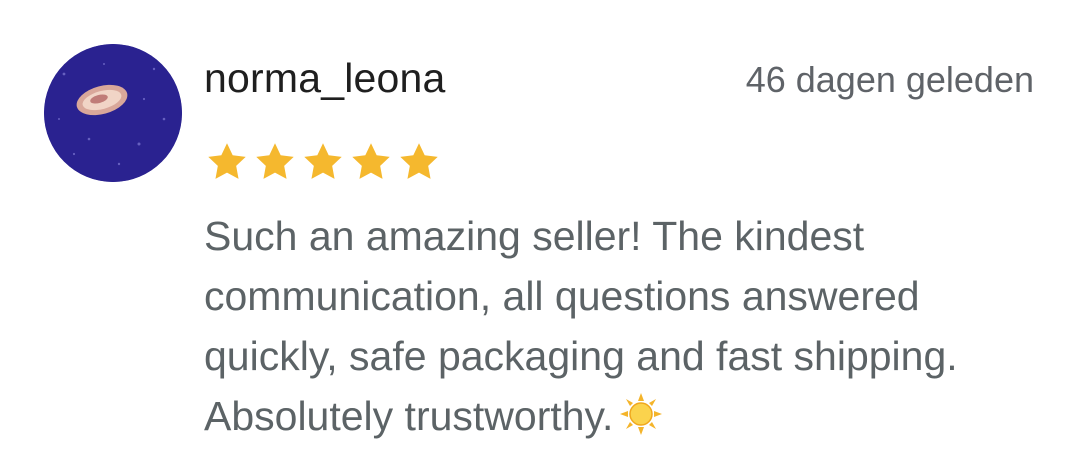  I want to click on avatar, so click(113, 113).